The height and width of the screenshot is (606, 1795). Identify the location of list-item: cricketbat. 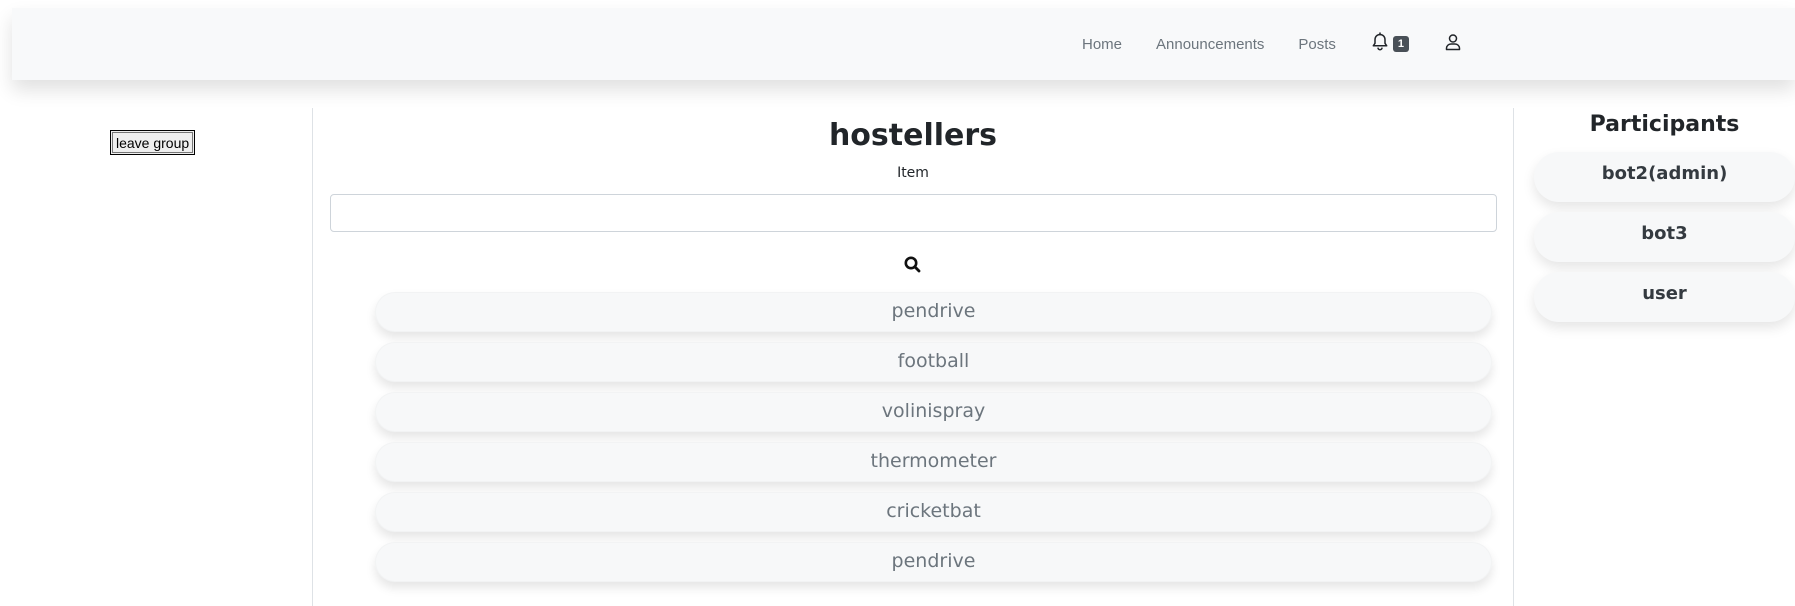
(933, 512).